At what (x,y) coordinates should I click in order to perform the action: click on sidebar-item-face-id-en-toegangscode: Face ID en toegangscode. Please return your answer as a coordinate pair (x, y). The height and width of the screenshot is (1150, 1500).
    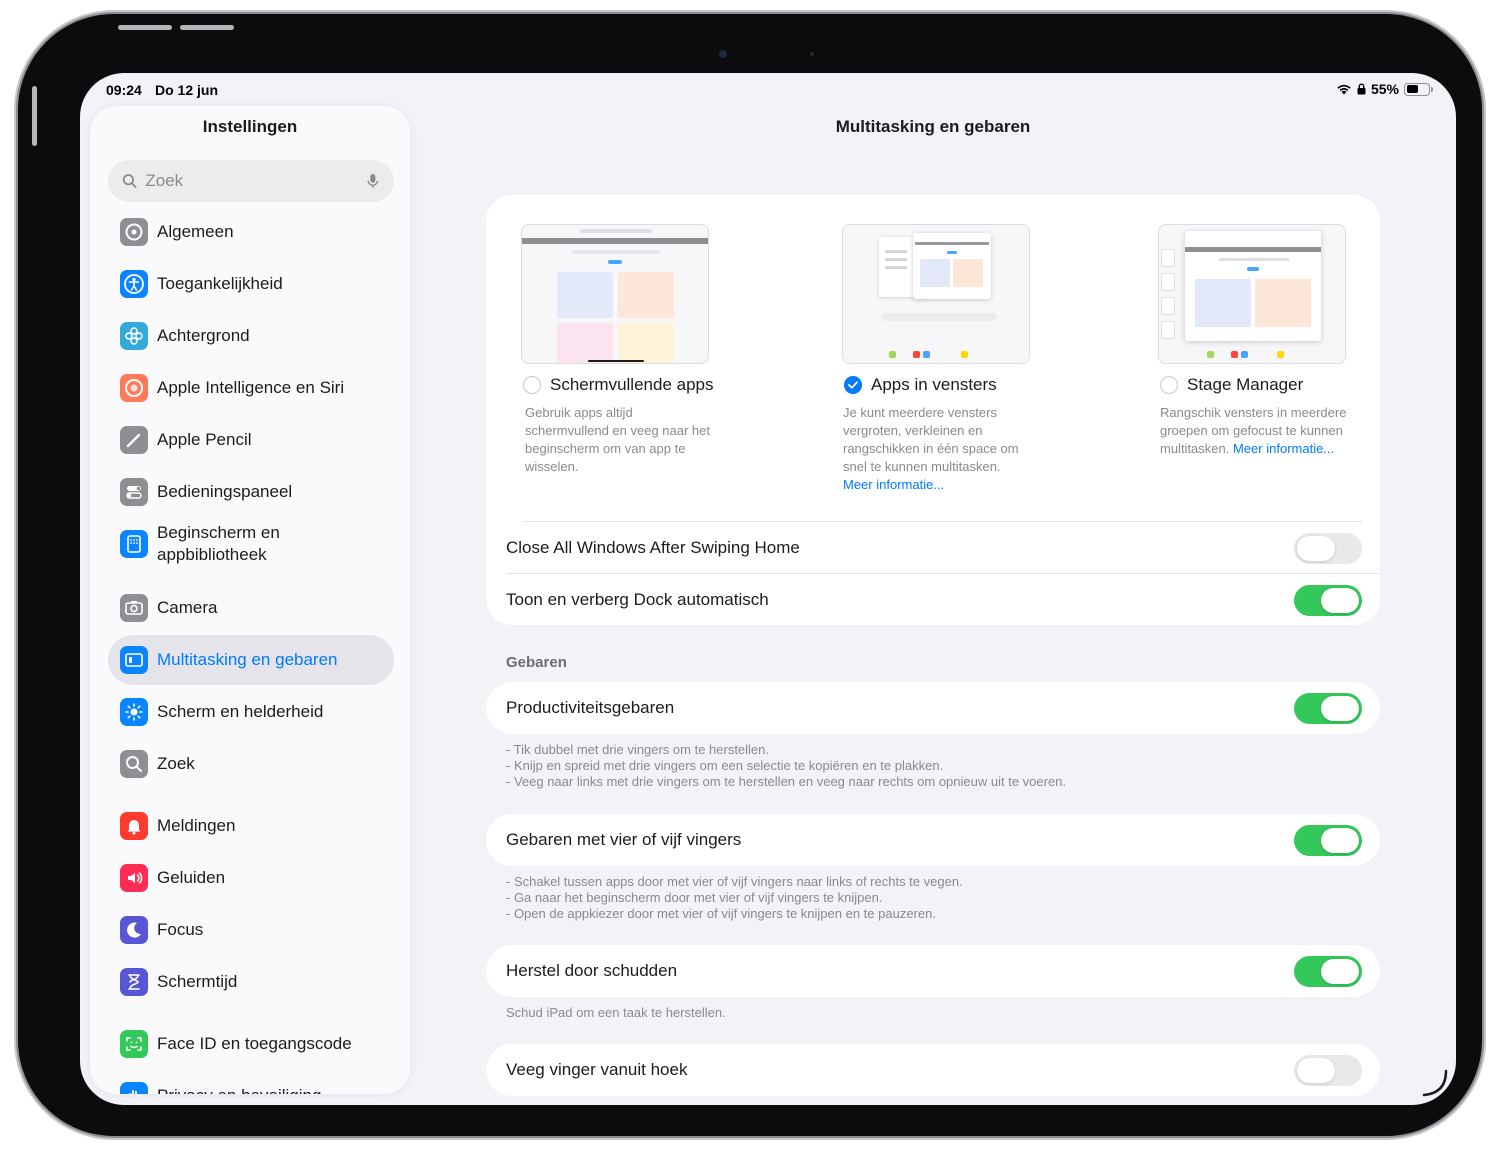
    Looking at the image, I should click on (251, 1044).